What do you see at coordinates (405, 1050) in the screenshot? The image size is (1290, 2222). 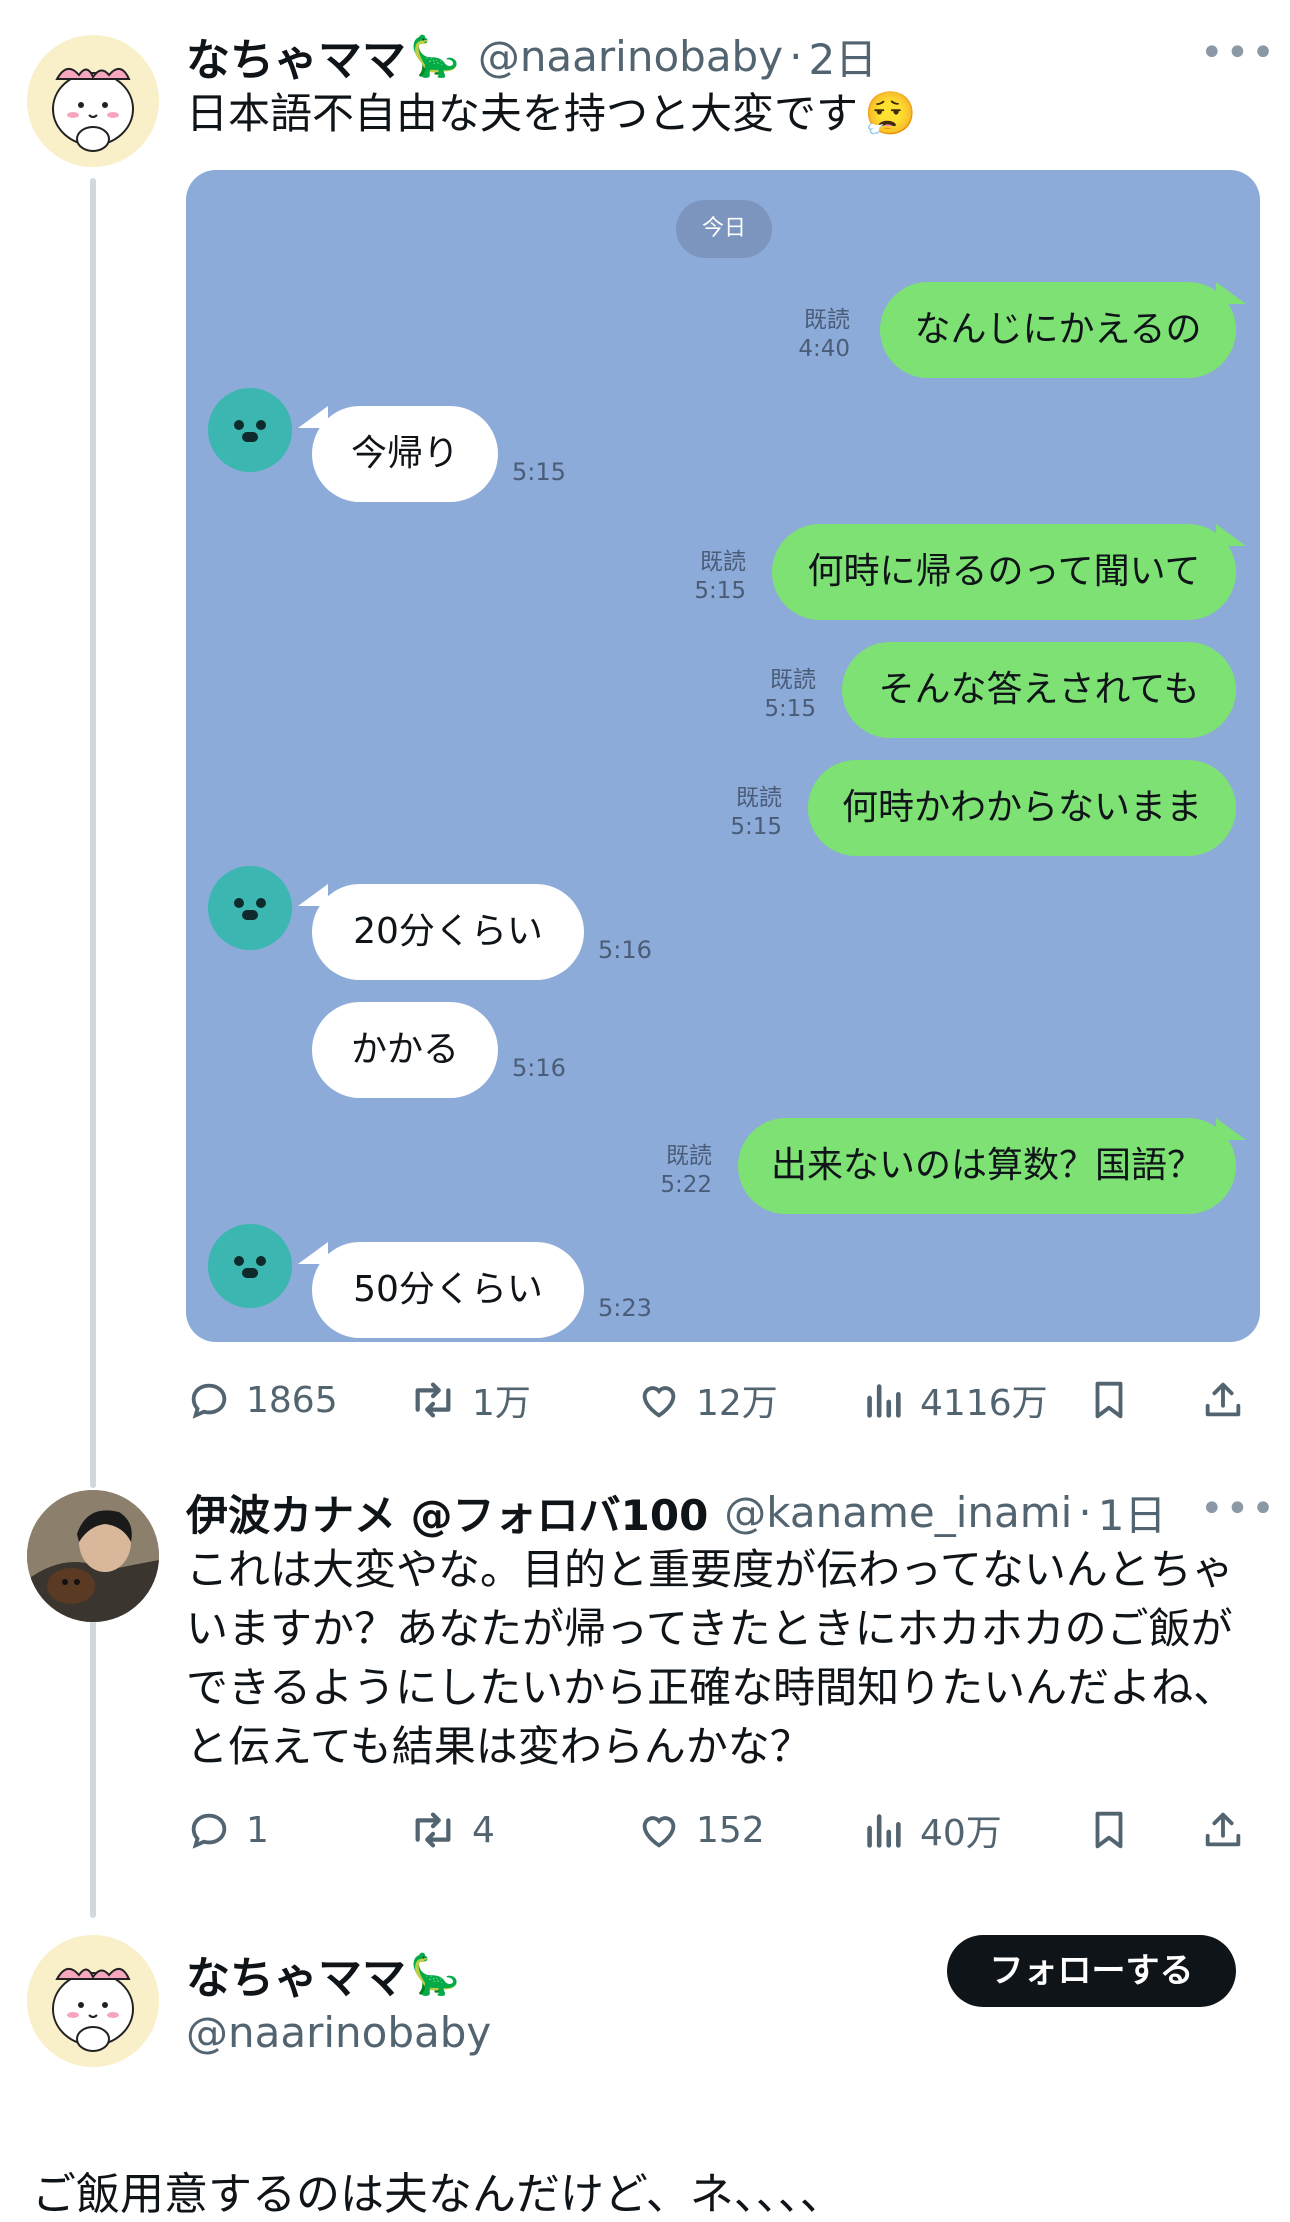 I see `message-bubble-received: かかる` at bounding box center [405, 1050].